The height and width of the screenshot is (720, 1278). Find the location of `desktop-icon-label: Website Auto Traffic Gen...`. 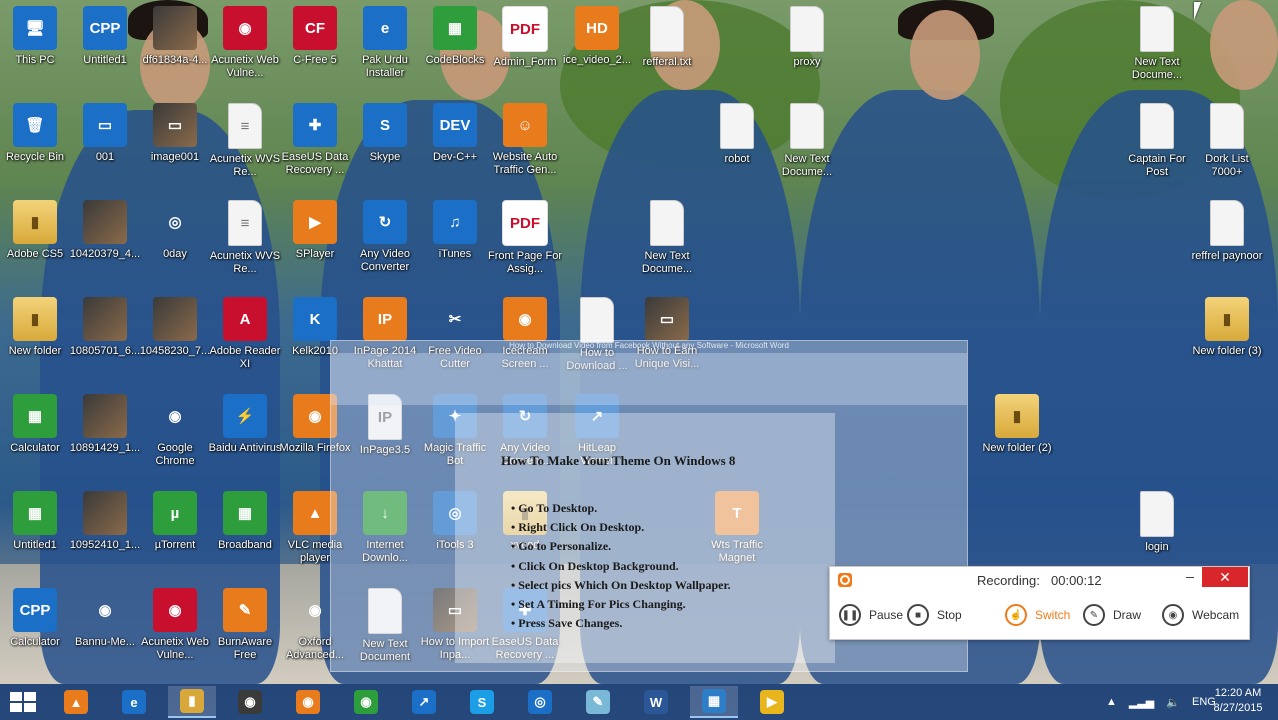

desktop-icon-label: Website Auto Traffic Gen... is located at coordinates (525, 163).